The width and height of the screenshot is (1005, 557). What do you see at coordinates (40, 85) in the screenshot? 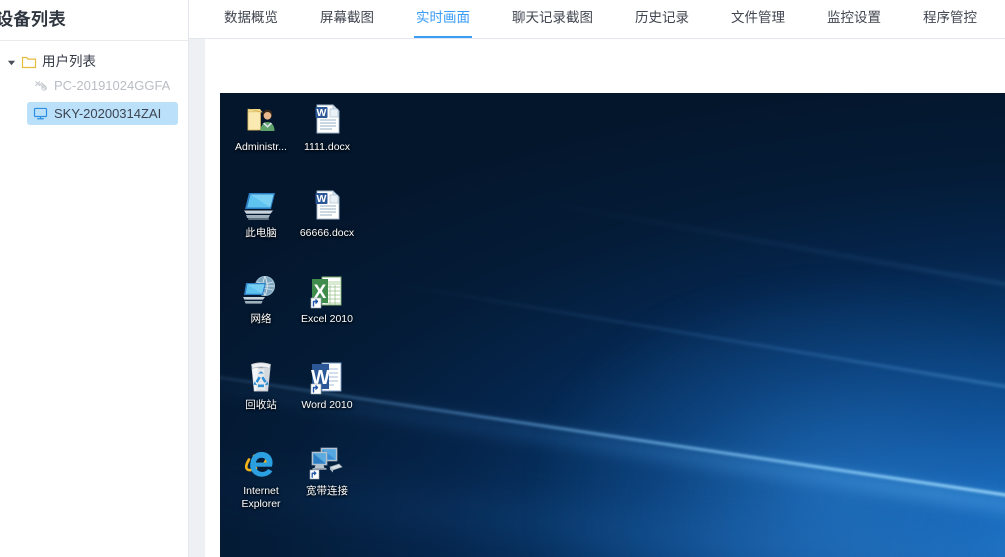
I see `disconnected-icon` at bounding box center [40, 85].